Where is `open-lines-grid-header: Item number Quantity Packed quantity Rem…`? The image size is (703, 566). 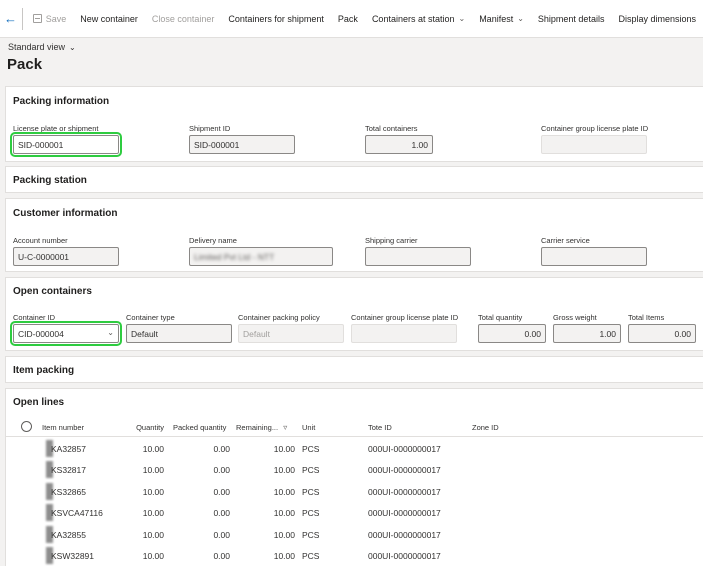
open-lines-grid-header: Item number Quantity Packed quantity Rem… is located at coordinates (354, 427).